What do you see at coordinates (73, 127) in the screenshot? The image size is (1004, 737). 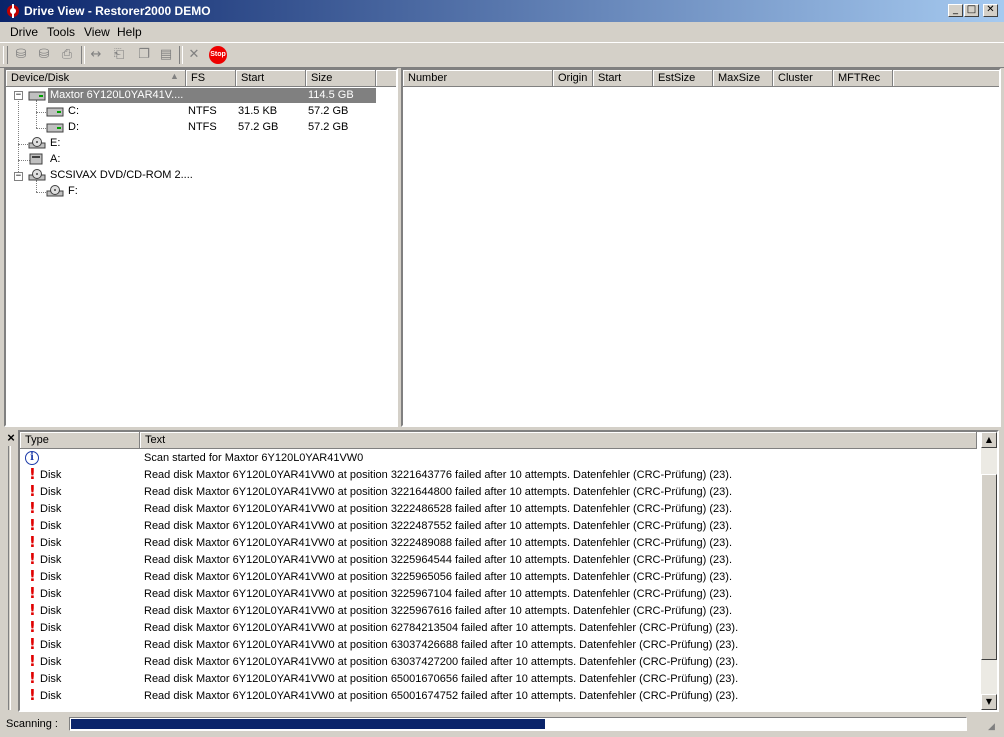 I see `partition-name: D:` at bounding box center [73, 127].